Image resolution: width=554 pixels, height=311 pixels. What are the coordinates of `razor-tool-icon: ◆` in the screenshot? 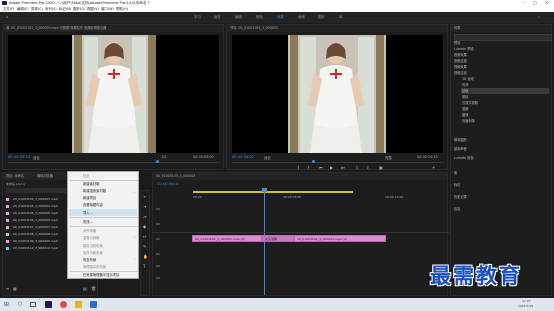 It's located at (144, 227).